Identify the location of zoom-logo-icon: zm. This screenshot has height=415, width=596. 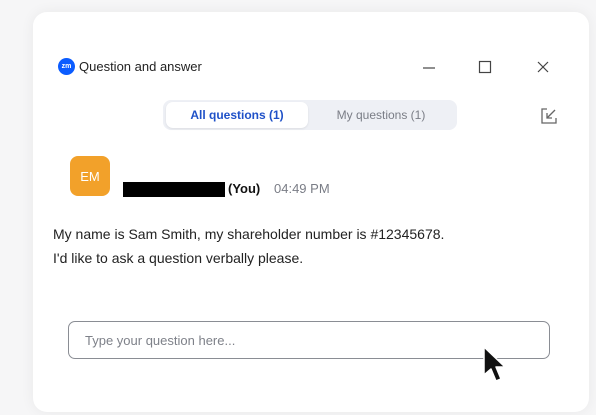
(66, 66).